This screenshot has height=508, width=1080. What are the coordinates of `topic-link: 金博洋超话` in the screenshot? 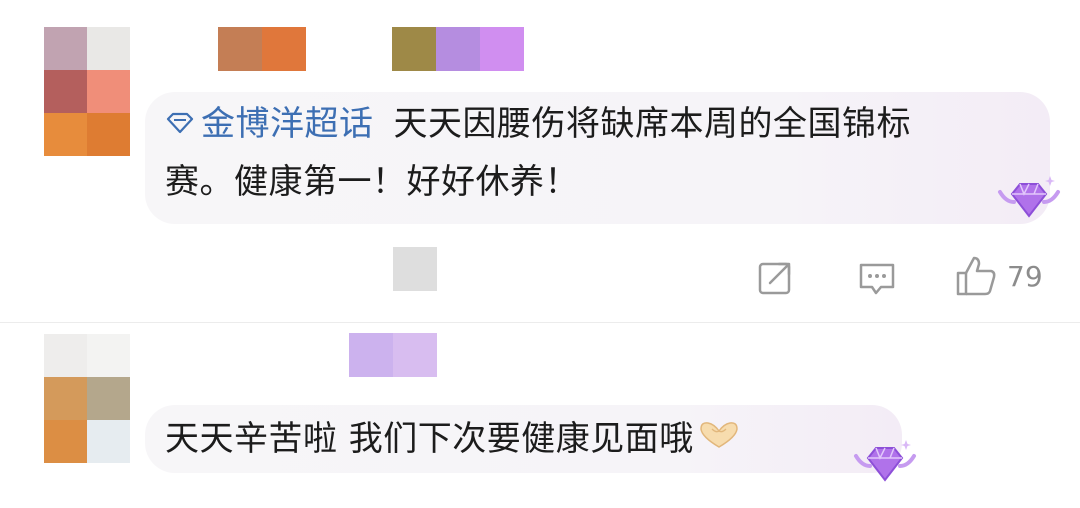 It's located at (269, 124).